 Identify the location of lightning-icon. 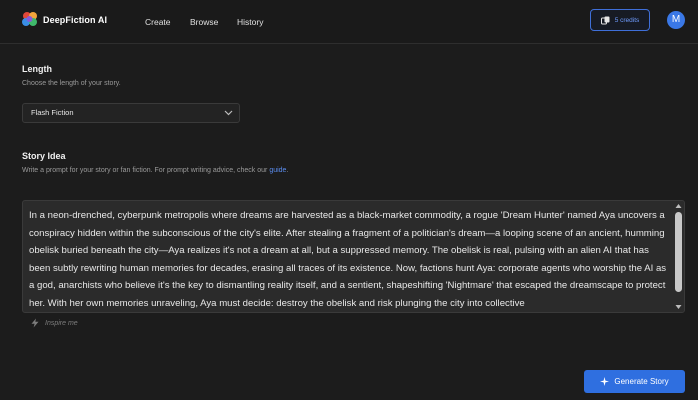
(35, 323).